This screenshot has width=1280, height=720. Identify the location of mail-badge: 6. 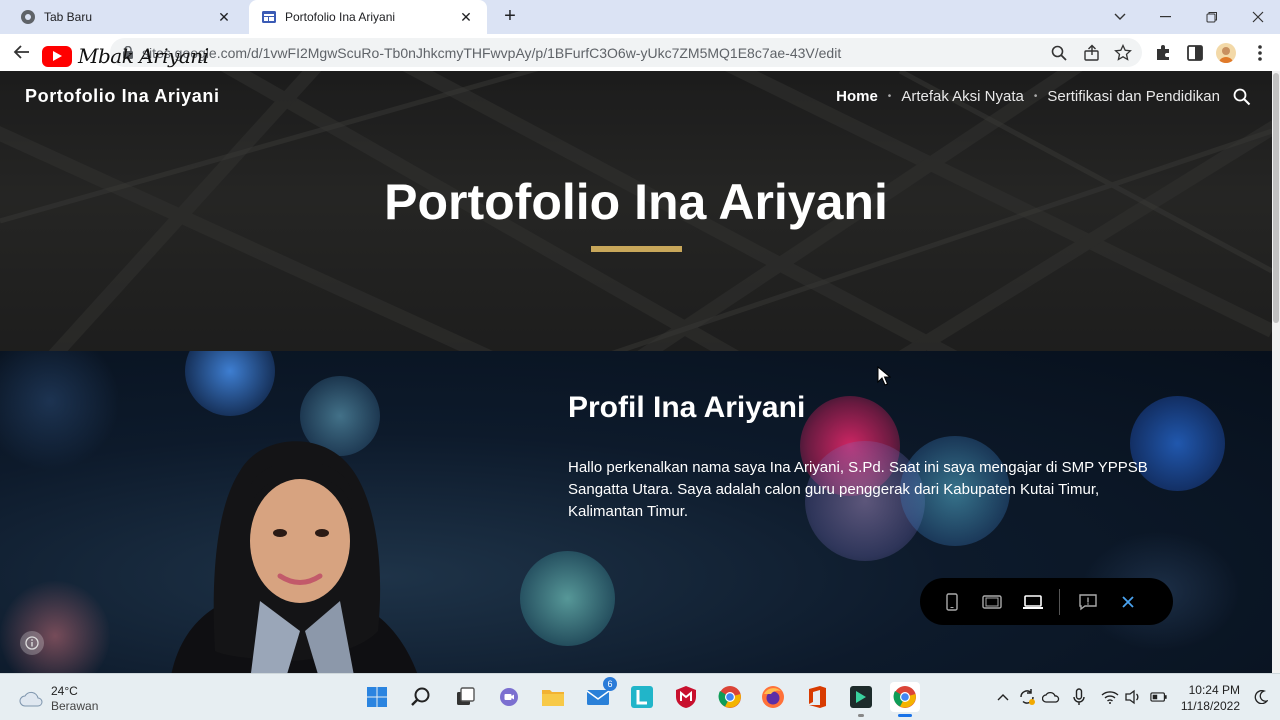
(610, 684).